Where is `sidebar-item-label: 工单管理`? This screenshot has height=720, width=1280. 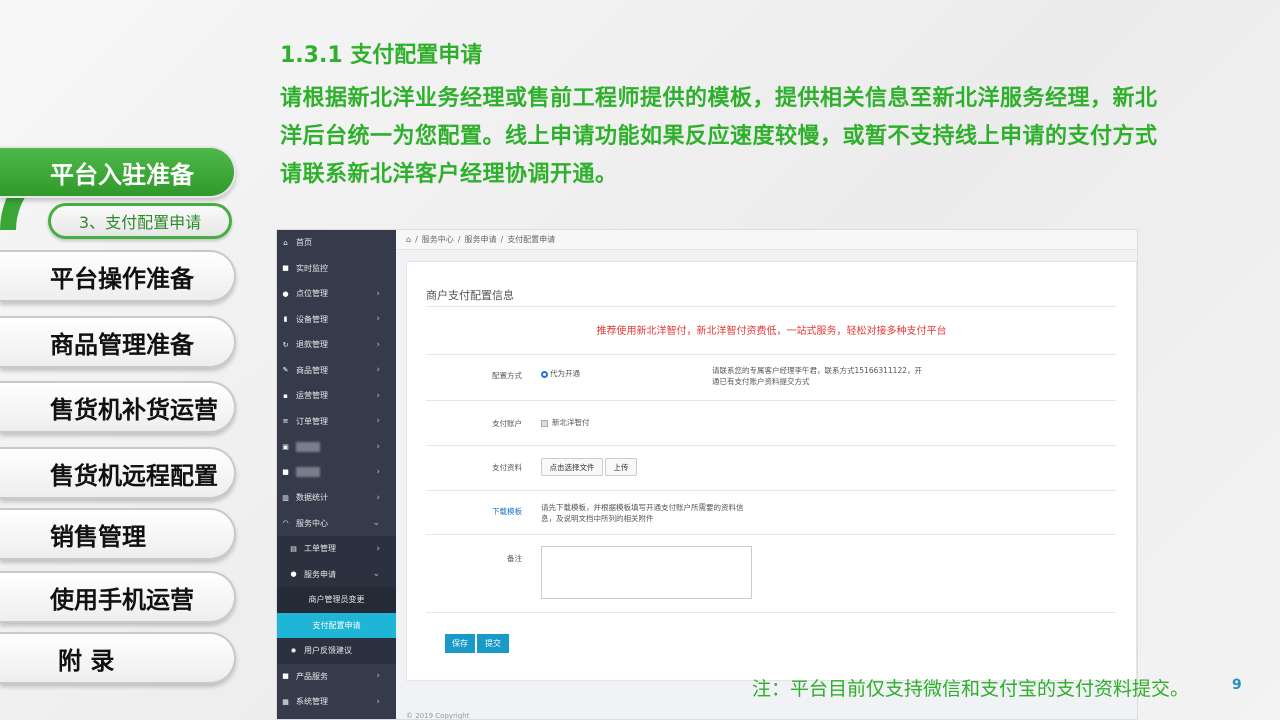
sidebar-item-label: 工单管理 is located at coordinates (320, 549).